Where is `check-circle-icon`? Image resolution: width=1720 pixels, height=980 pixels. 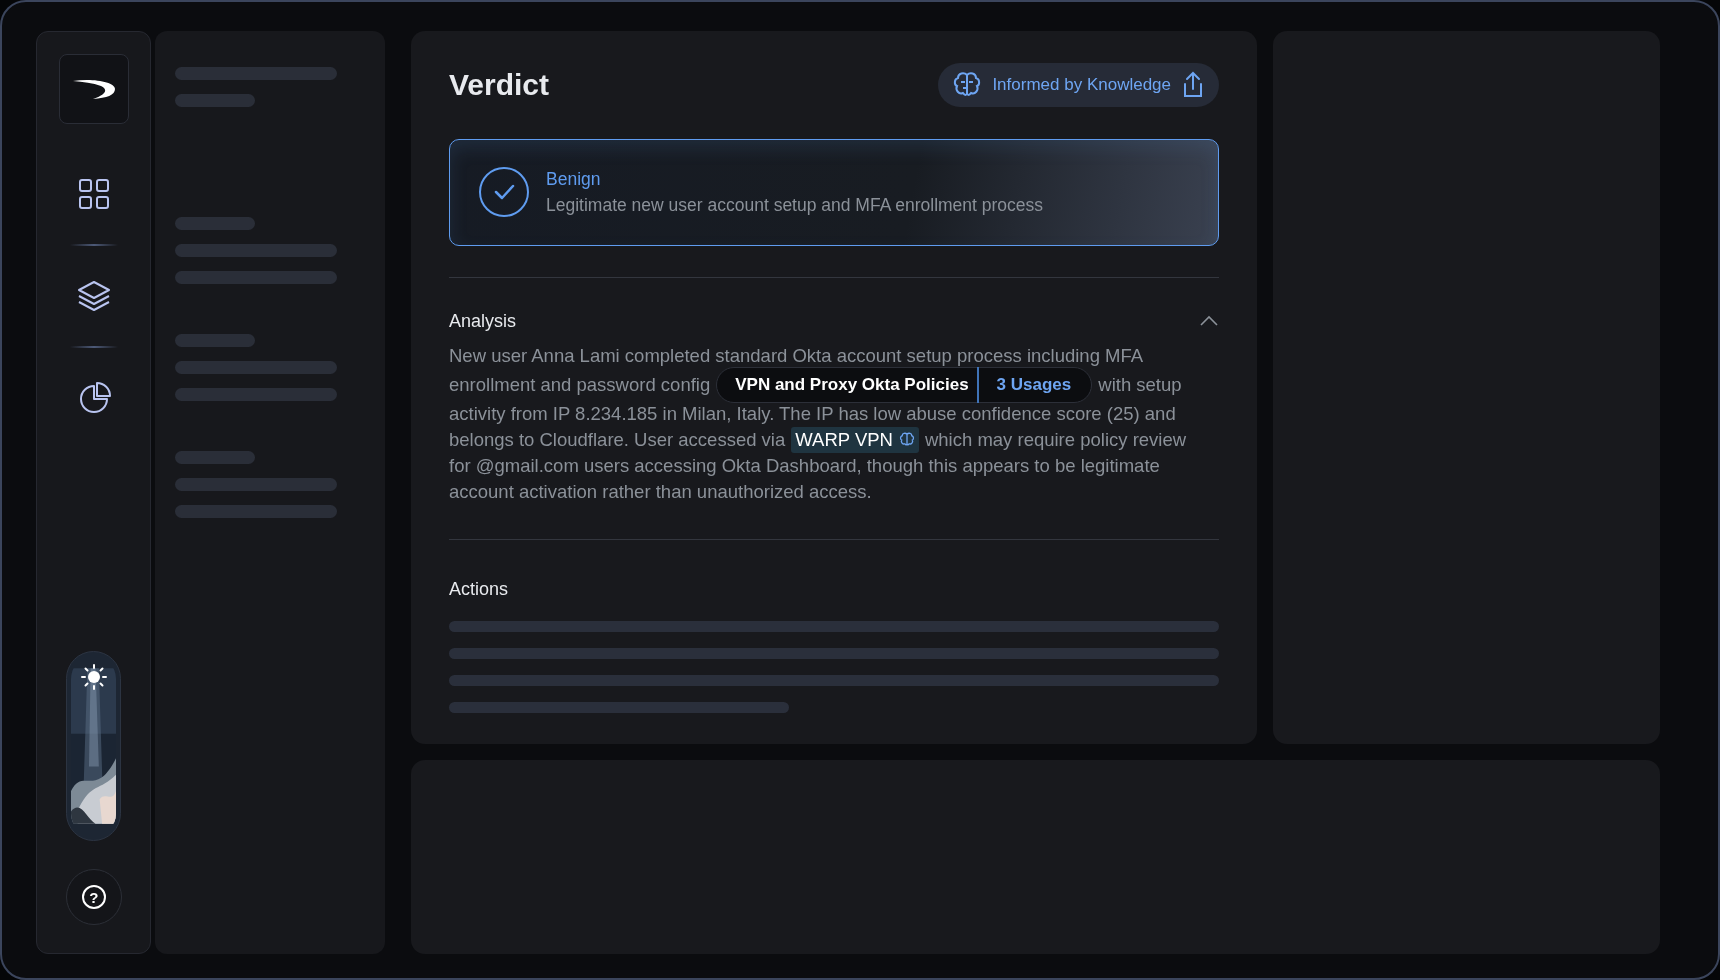 check-circle-icon is located at coordinates (504, 192).